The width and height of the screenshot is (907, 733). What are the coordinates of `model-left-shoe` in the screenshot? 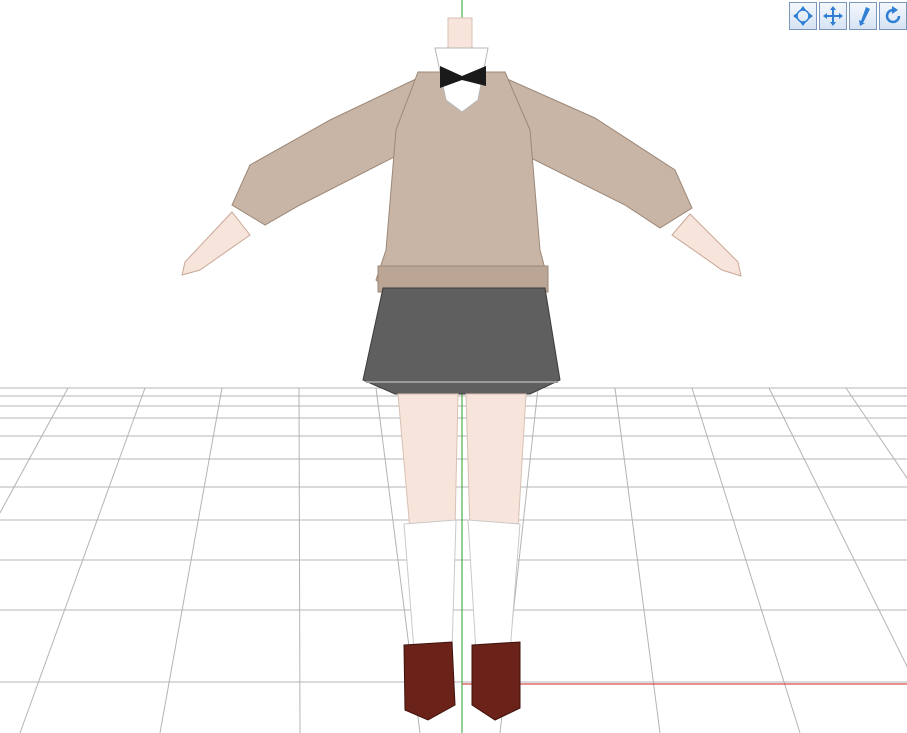 It's located at (429, 681).